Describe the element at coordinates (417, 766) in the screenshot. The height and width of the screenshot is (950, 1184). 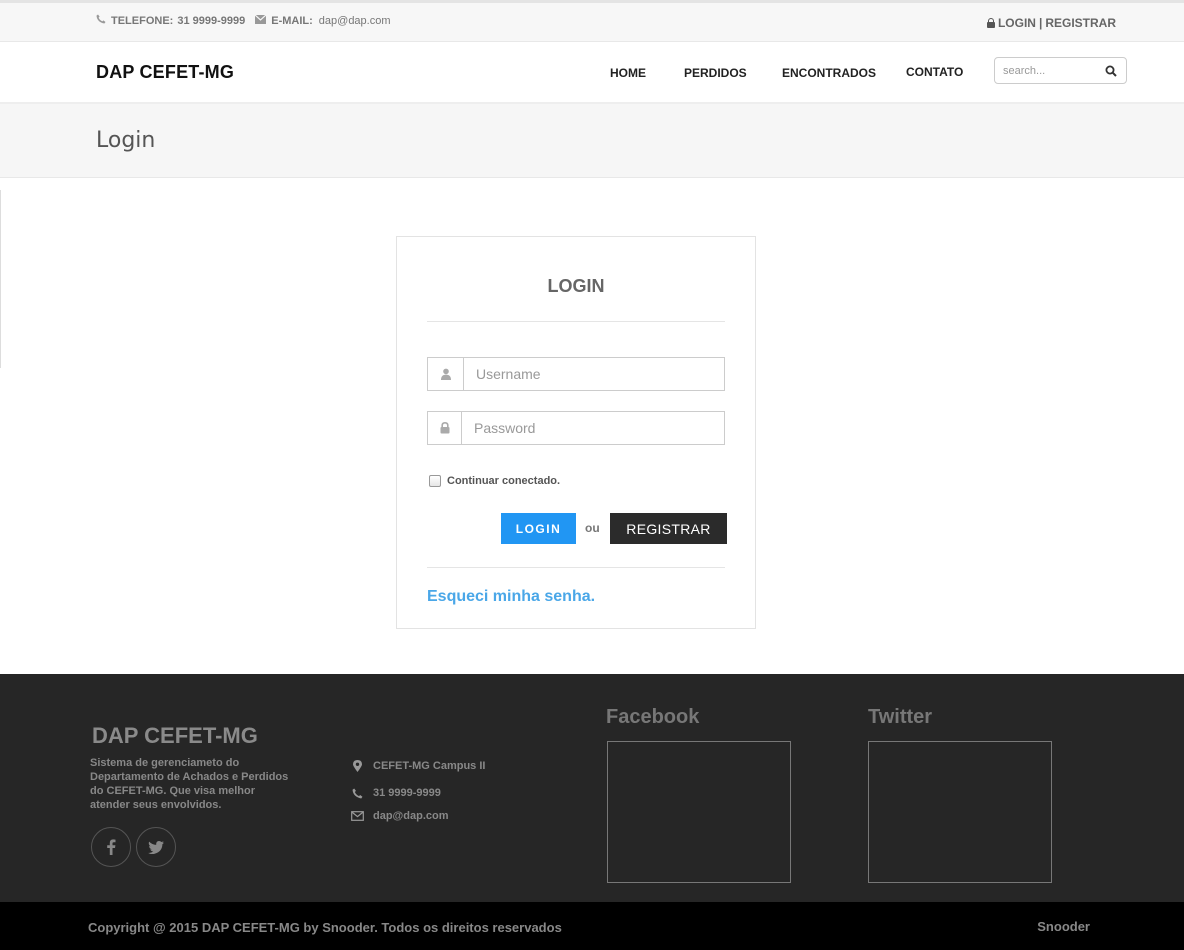
I see `footer-address: CEFET-MG Campus II` at that location.